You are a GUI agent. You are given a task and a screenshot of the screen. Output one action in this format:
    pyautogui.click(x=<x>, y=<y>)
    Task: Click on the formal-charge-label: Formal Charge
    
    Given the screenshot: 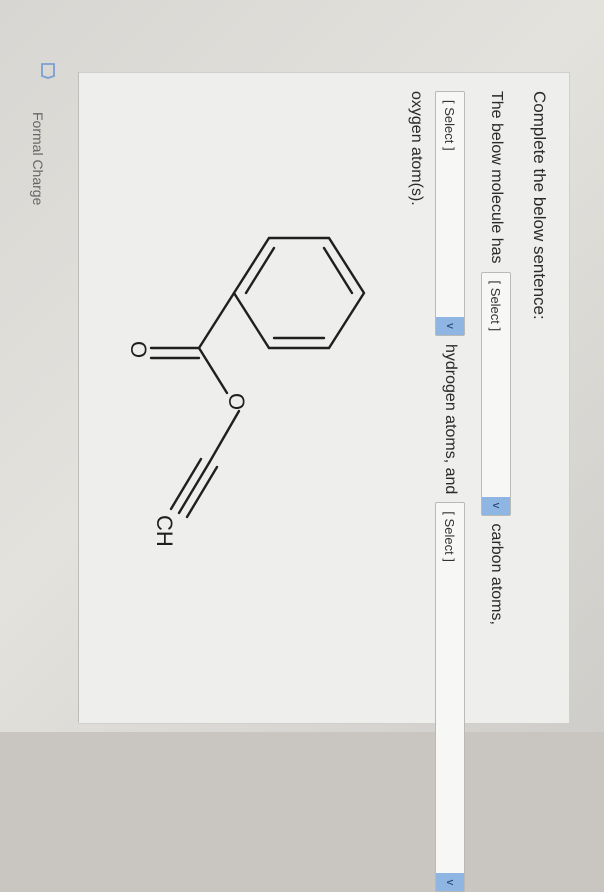 What is the action you would take?
    pyautogui.click(x=38, y=159)
    